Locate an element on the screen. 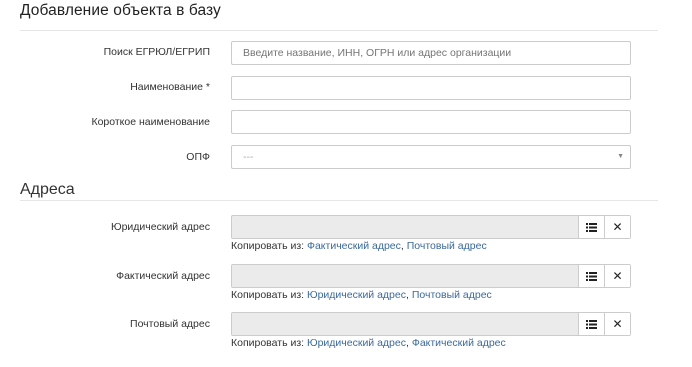 Image resolution: width=692 pixels, height=367 pixels. short-name-input is located at coordinates (431, 122).